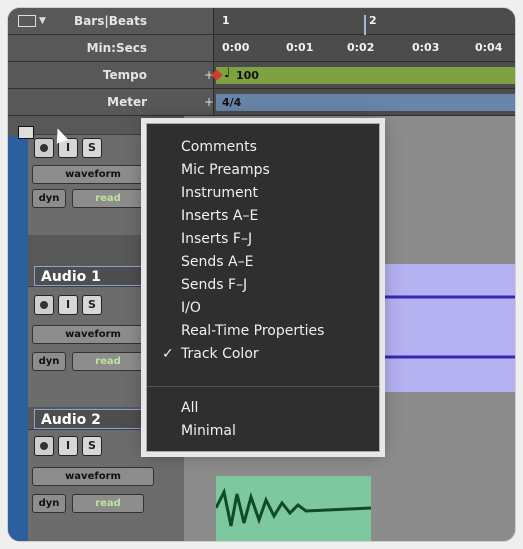 The image size is (523, 549). Describe the element at coordinates (261, 21) in the screenshot. I see `ruler-bars-beats: ▼ Bars|Beats 1 2` at that location.